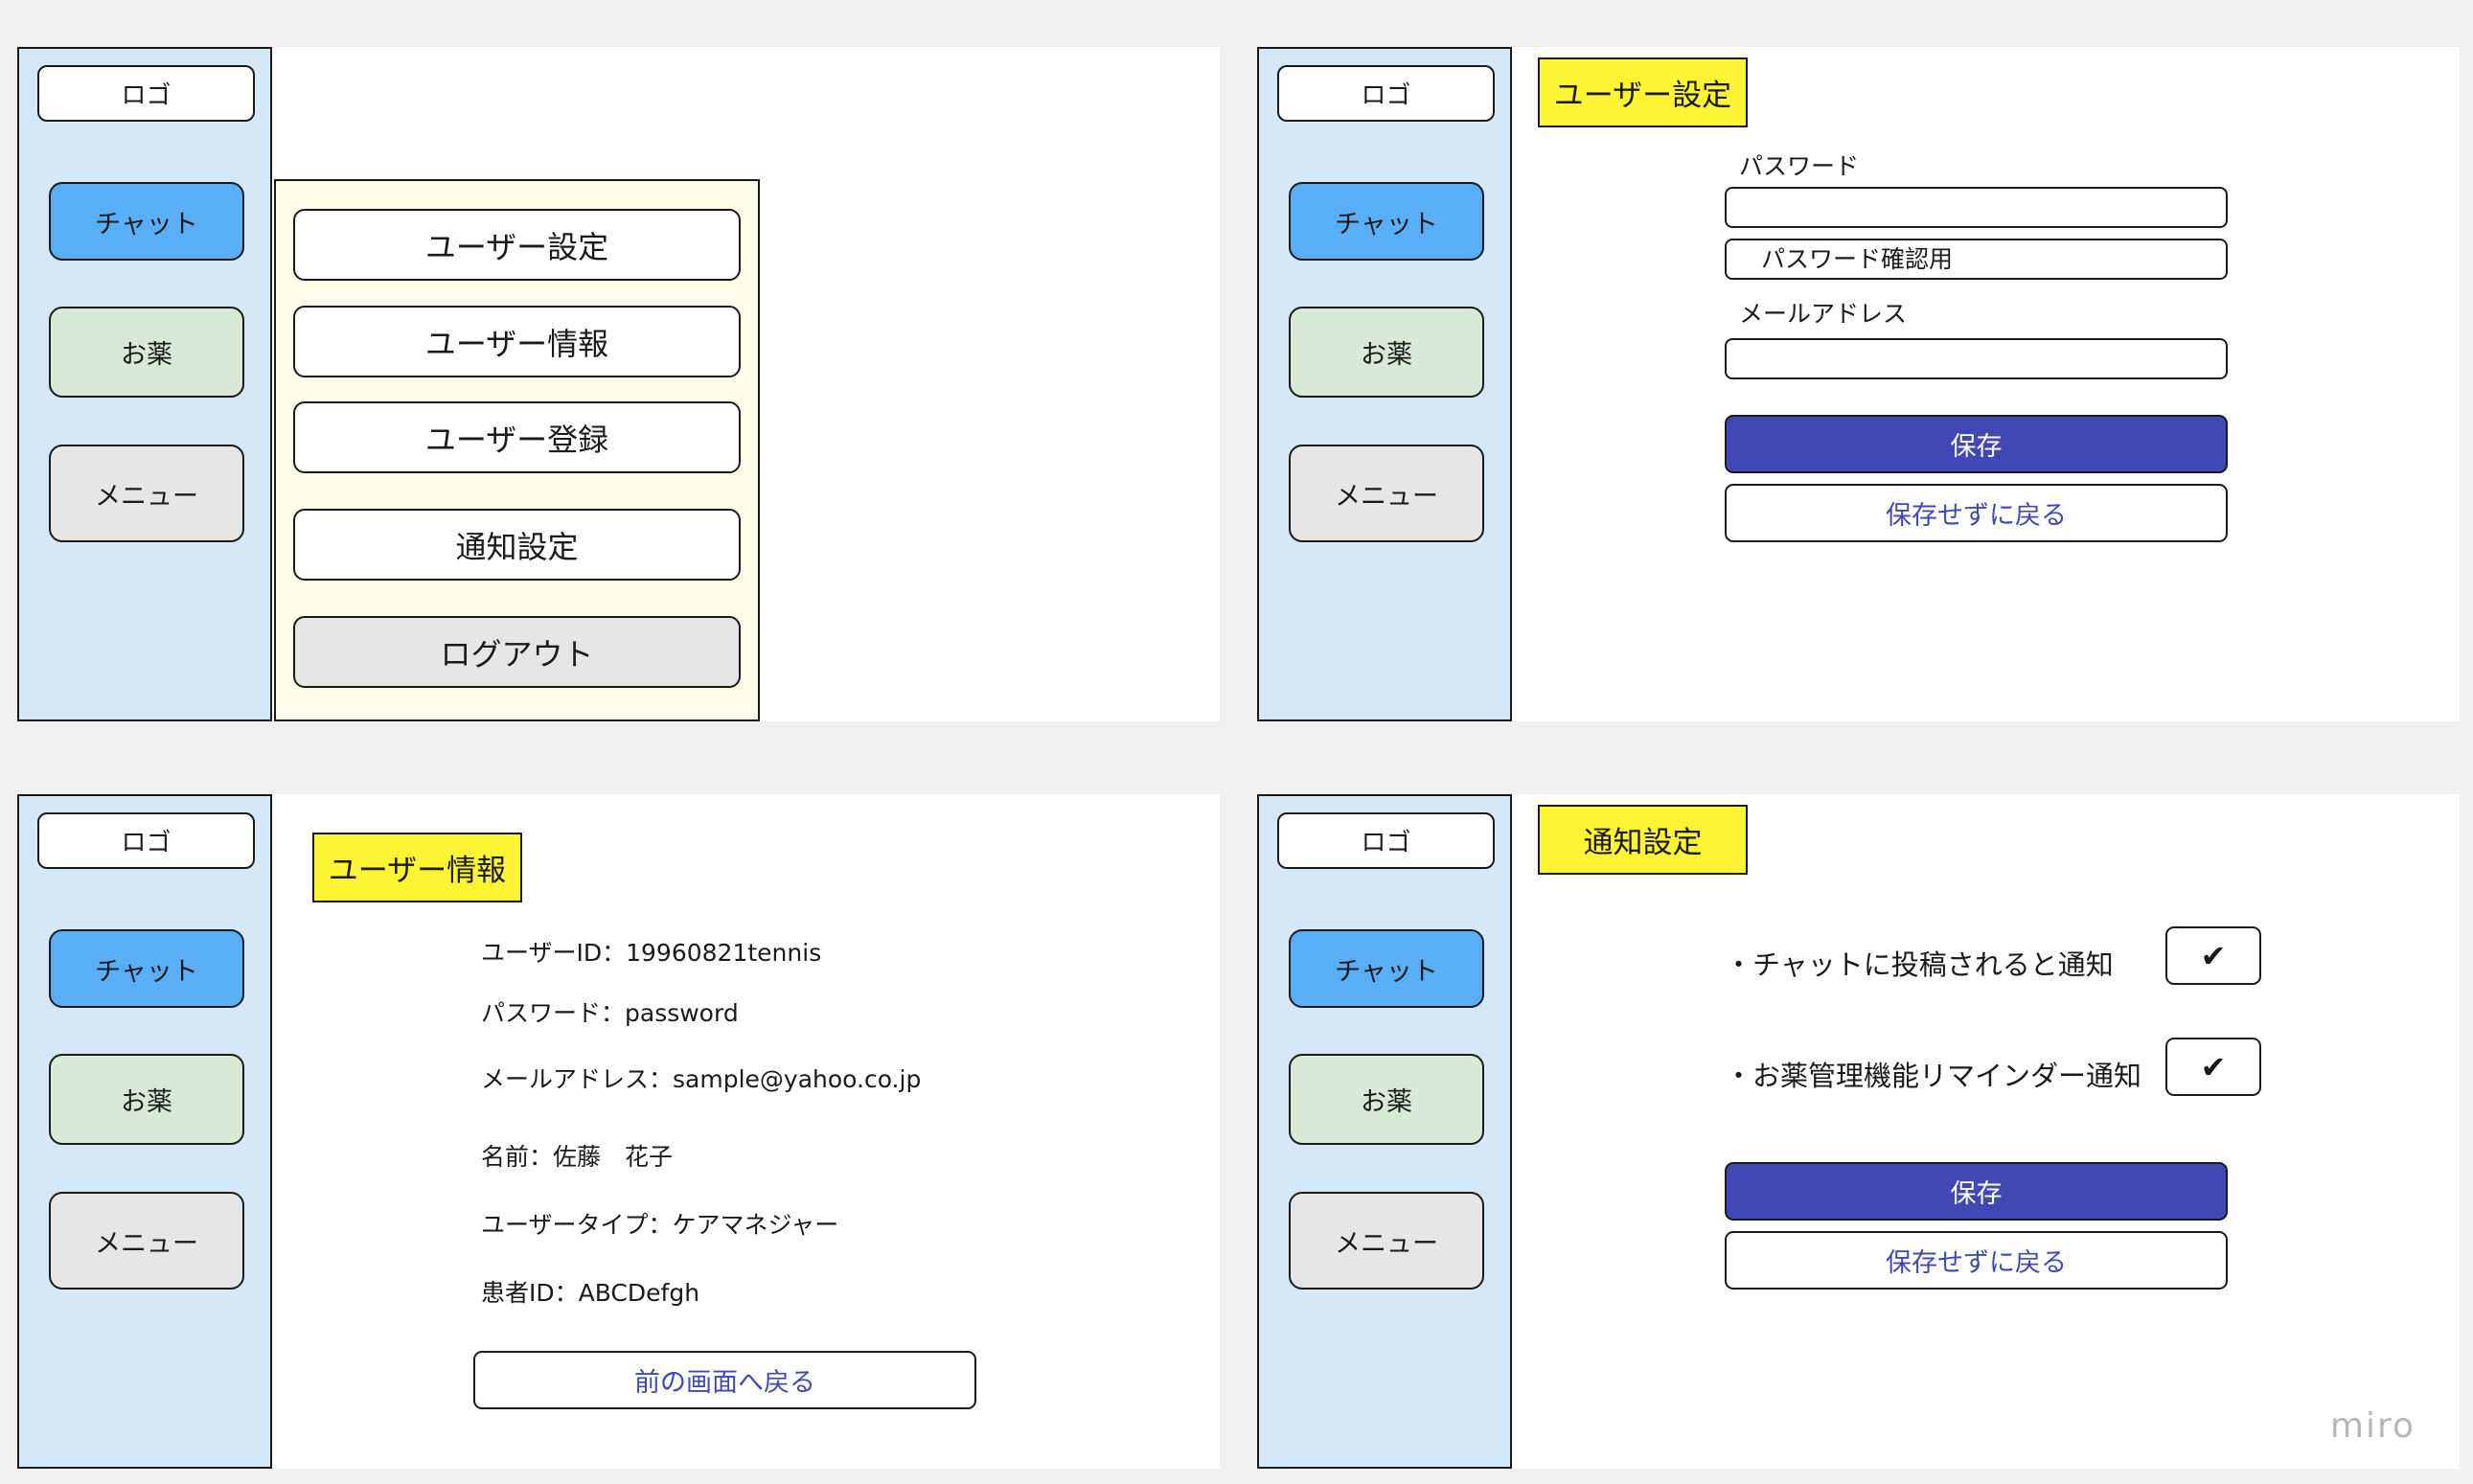 The width and height of the screenshot is (2473, 1484). Describe the element at coordinates (577, 1157) in the screenshot. I see `name-text: 名前：佐藤 花子` at that location.